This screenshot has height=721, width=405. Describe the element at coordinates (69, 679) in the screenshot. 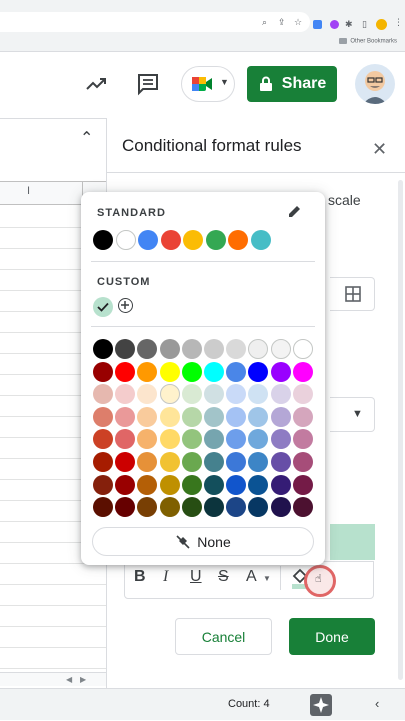

I see `scroll-left-icon: ◀` at that location.